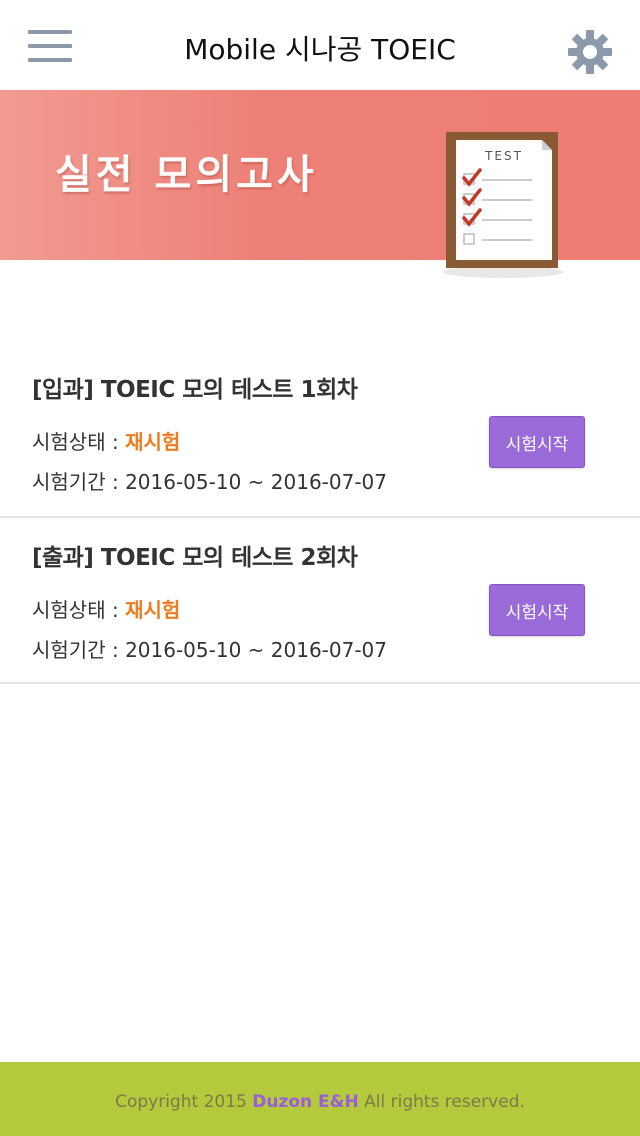  I want to click on hamburger-menu-icon, so click(51, 47).